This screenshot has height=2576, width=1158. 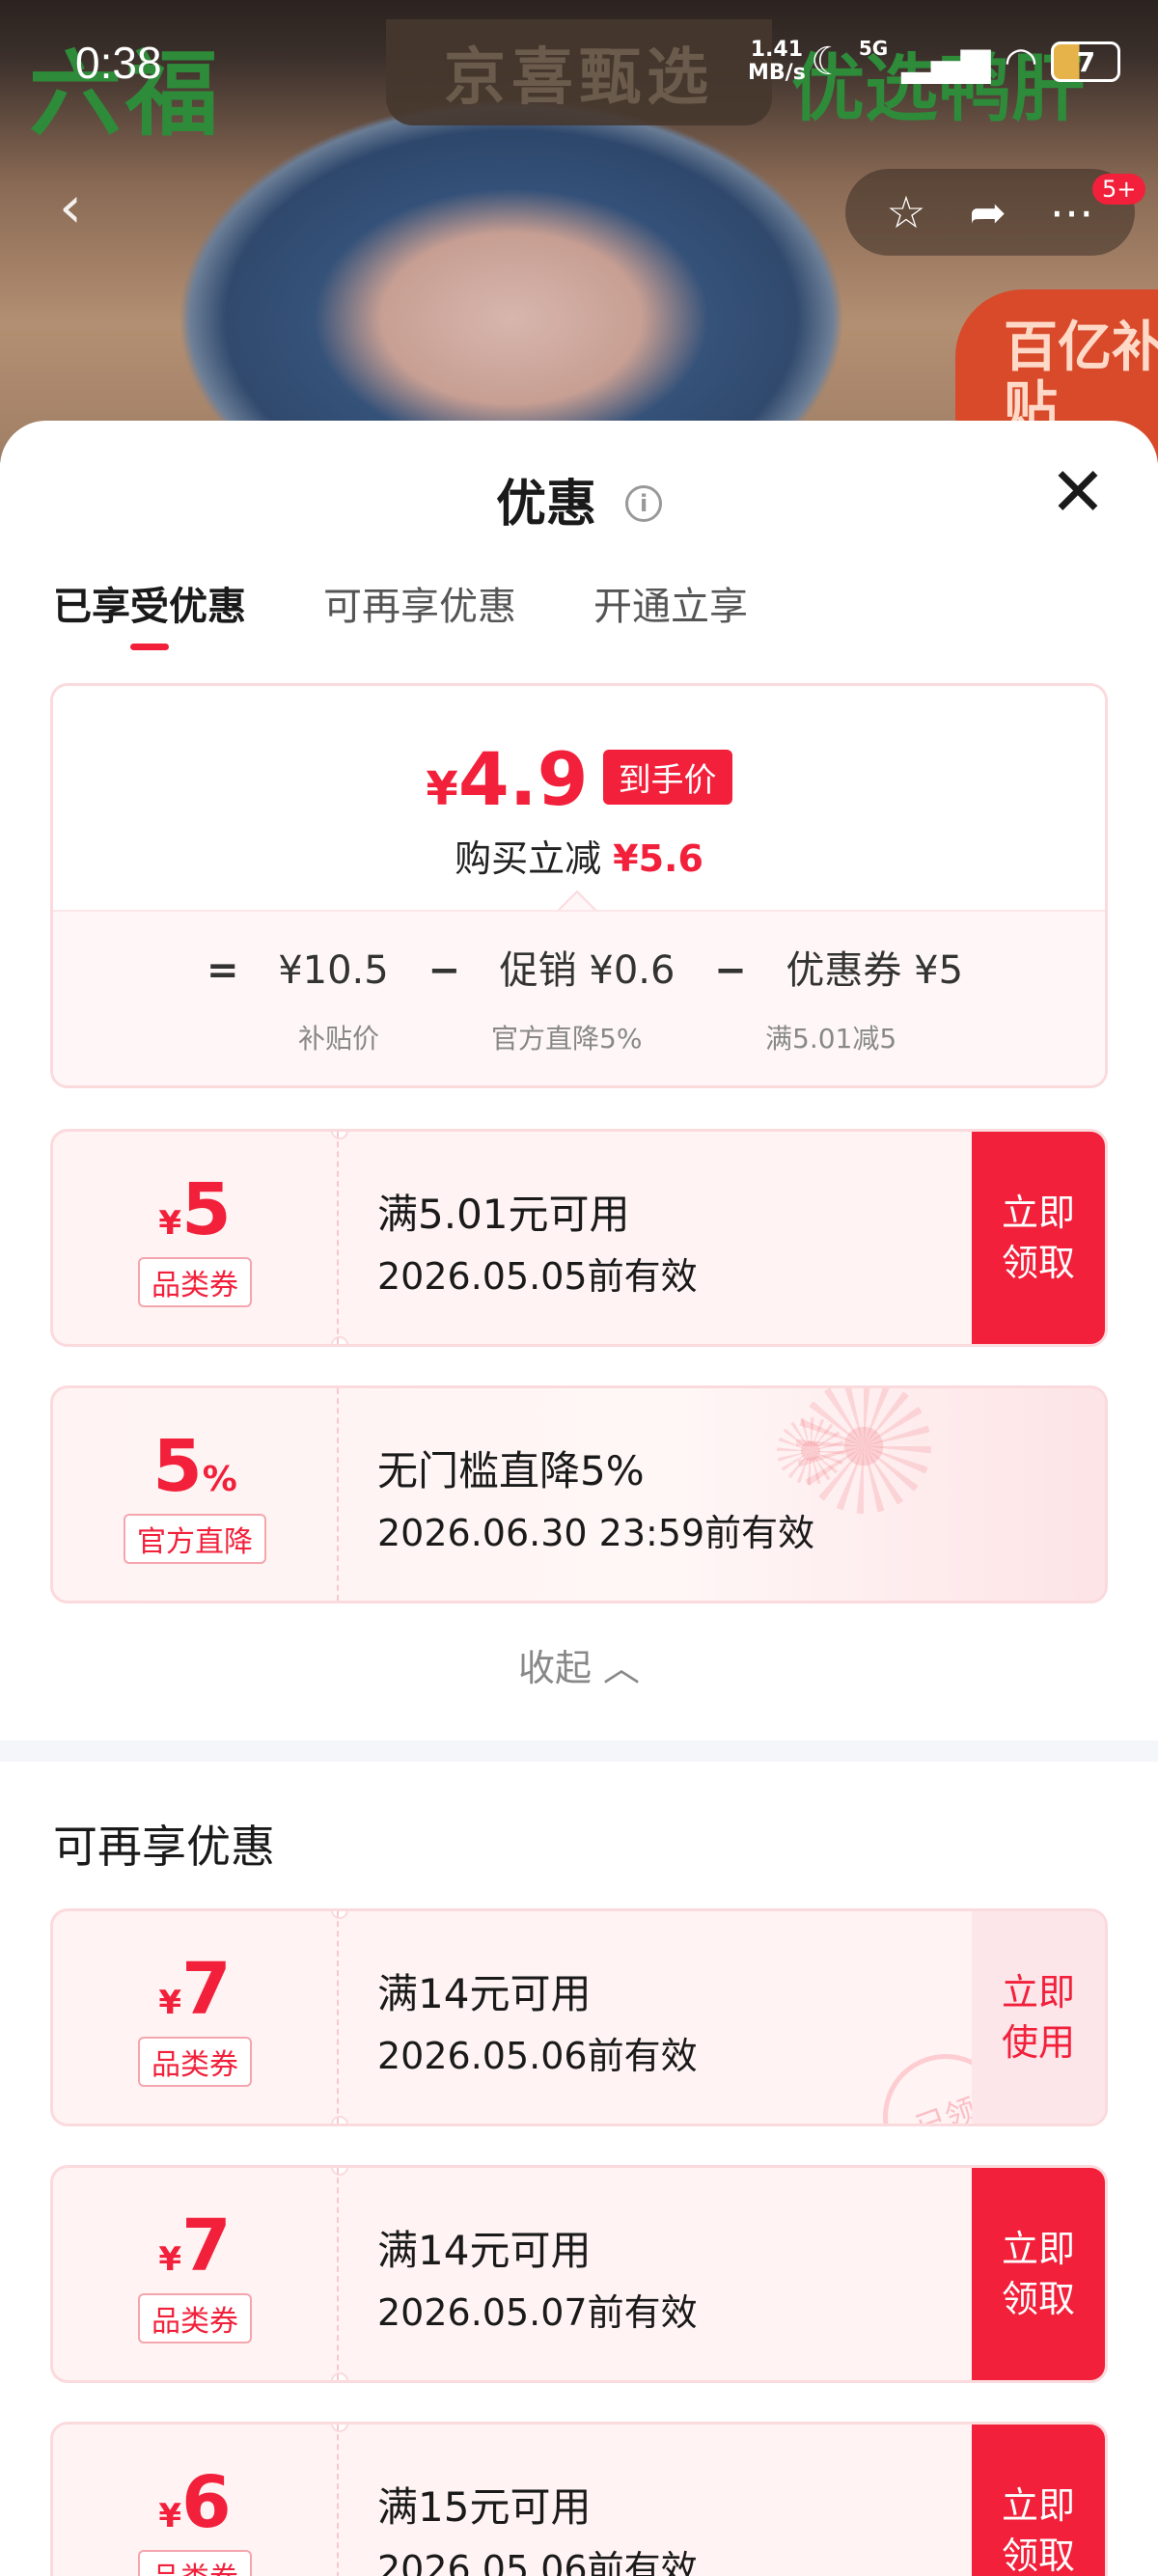 What do you see at coordinates (70, 208) in the screenshot?
I see `back-icon: ‹` at bounding box center [70, 208].